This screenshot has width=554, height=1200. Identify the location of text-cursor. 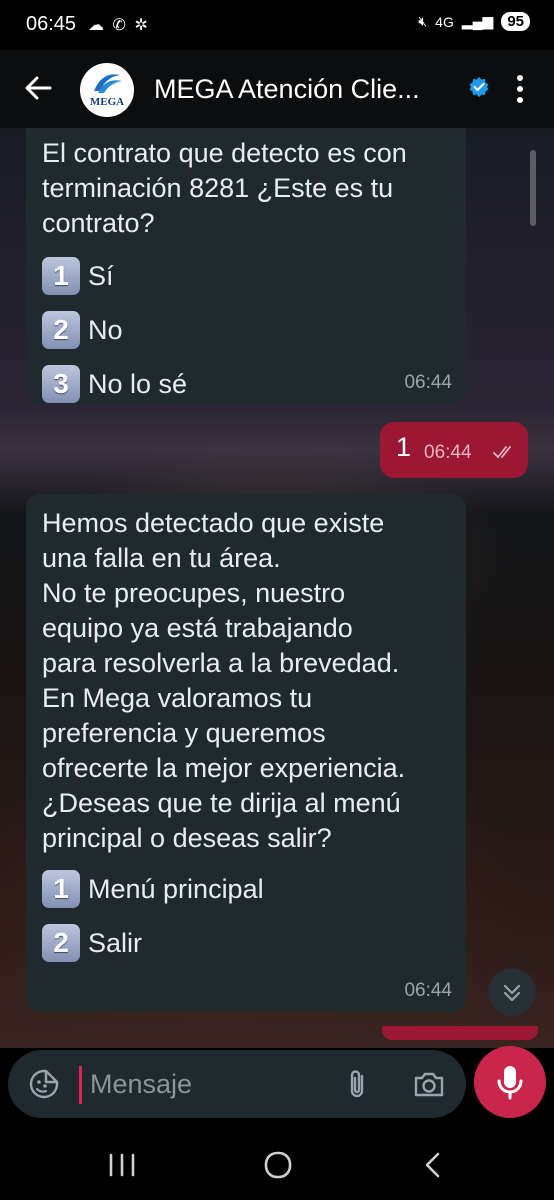
(80, 1085).